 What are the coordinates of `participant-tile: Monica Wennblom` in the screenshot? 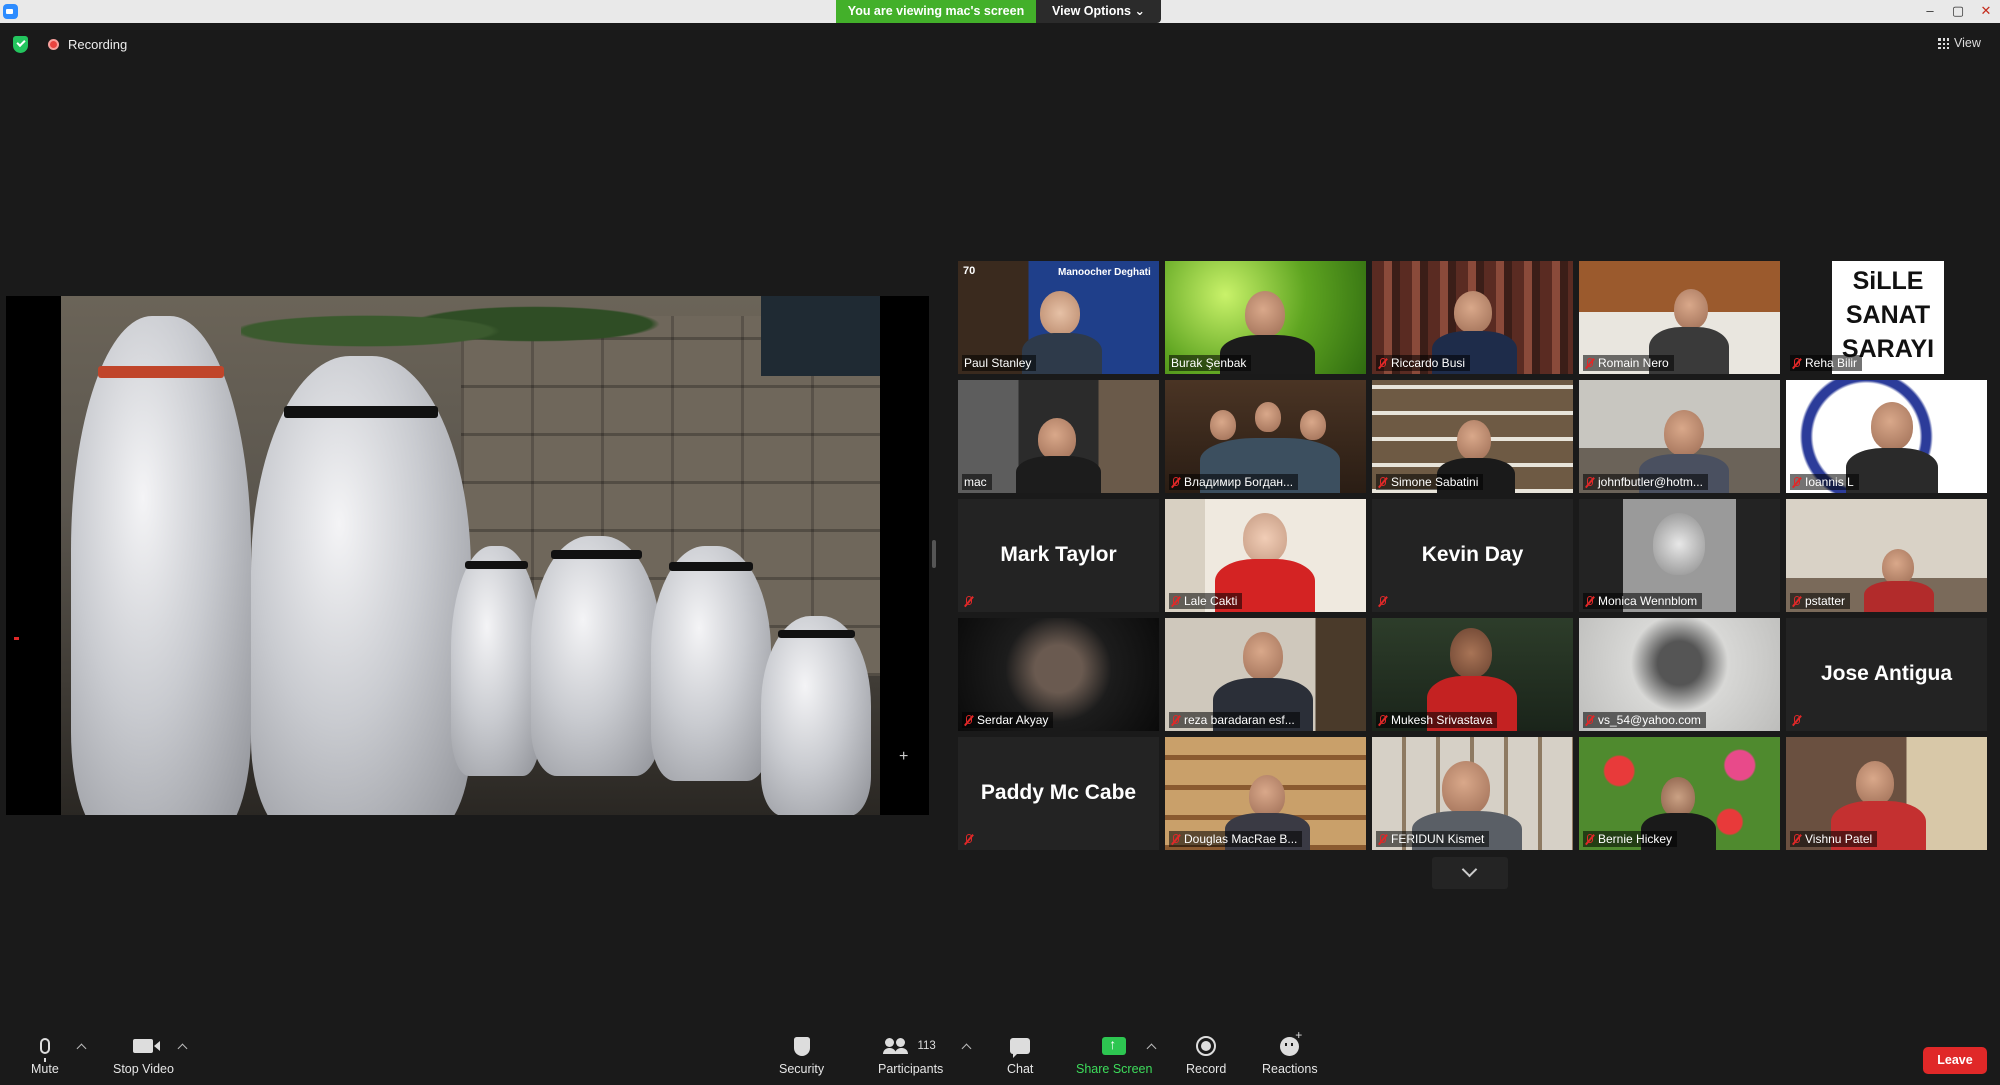 It's located at (1679, 555).